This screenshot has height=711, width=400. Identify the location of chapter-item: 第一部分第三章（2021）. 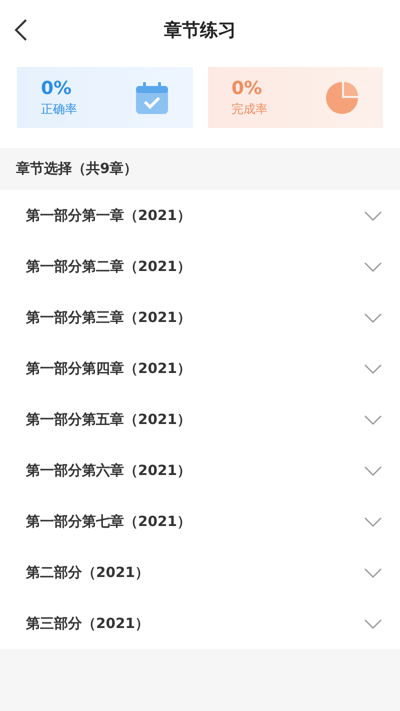
(200, 317).